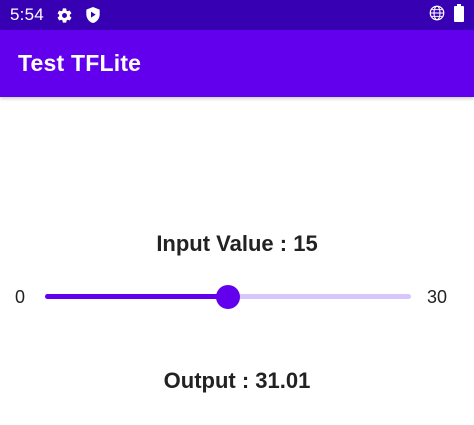 Image resolution: width=474 pixels, height=425 pixels. What do you see at coordinates (64, 15) in the screenshot?
I see `settings-icon` at bounding box center [64, 15].